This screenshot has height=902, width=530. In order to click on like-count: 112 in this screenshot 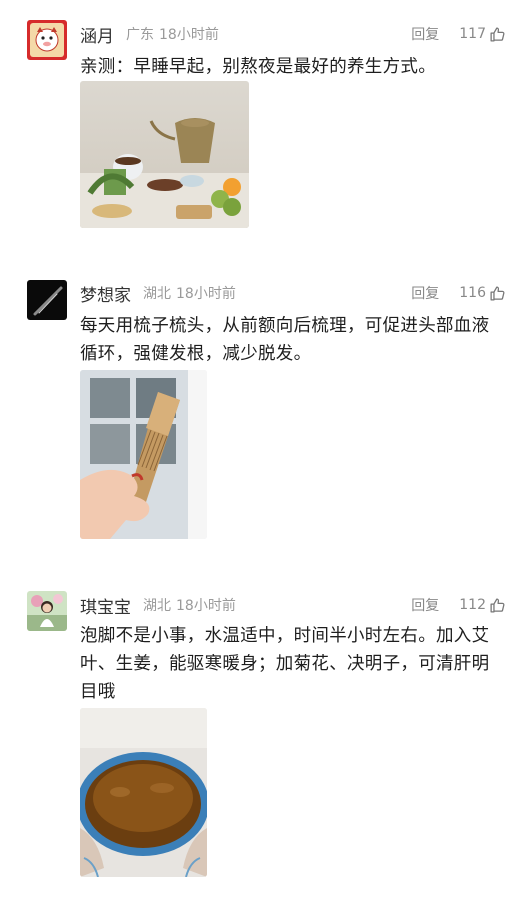, I will do `click(472, 605)`.